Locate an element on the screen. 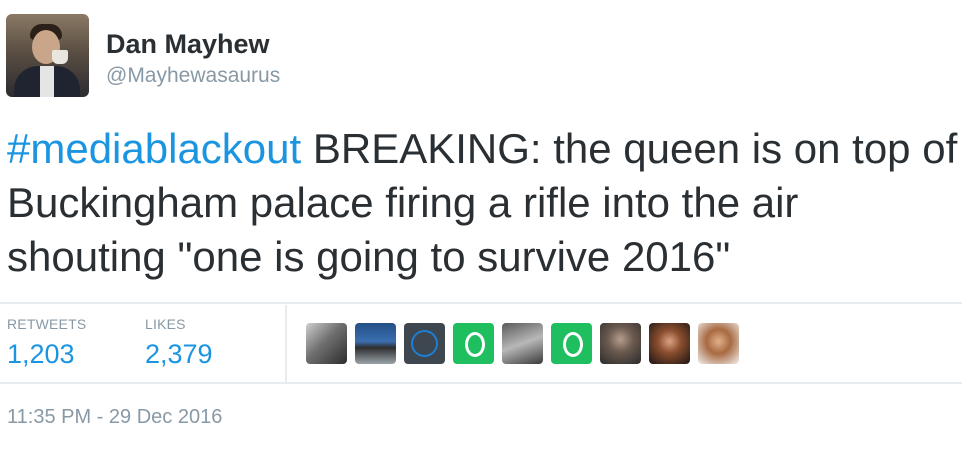  likes-label: LIKES is located at coordinates (165, 324).